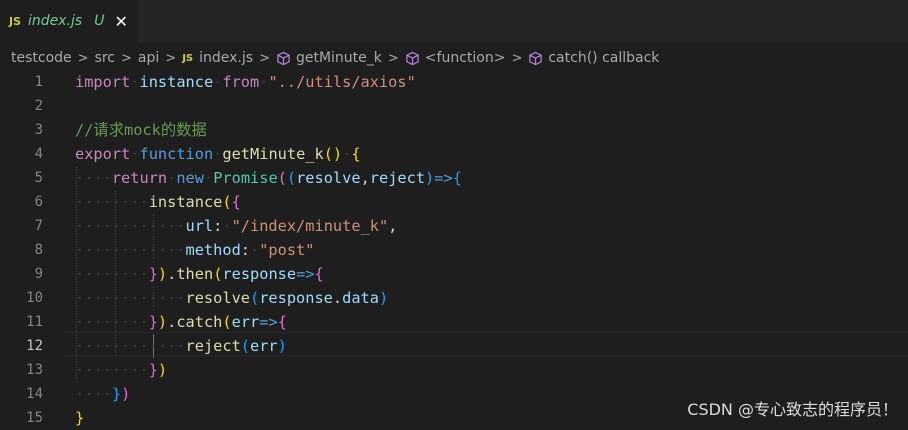 This screenshot has height=430, width=908. Describe the element at coordinates (38, 154) in the screenshot. I see `line-number: 4` at that location.